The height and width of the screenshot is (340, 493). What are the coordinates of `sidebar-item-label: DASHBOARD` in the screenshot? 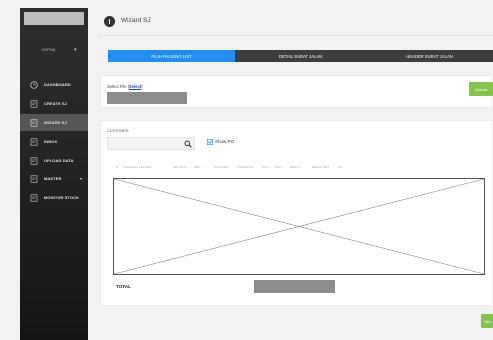 It's located at (57, 84).